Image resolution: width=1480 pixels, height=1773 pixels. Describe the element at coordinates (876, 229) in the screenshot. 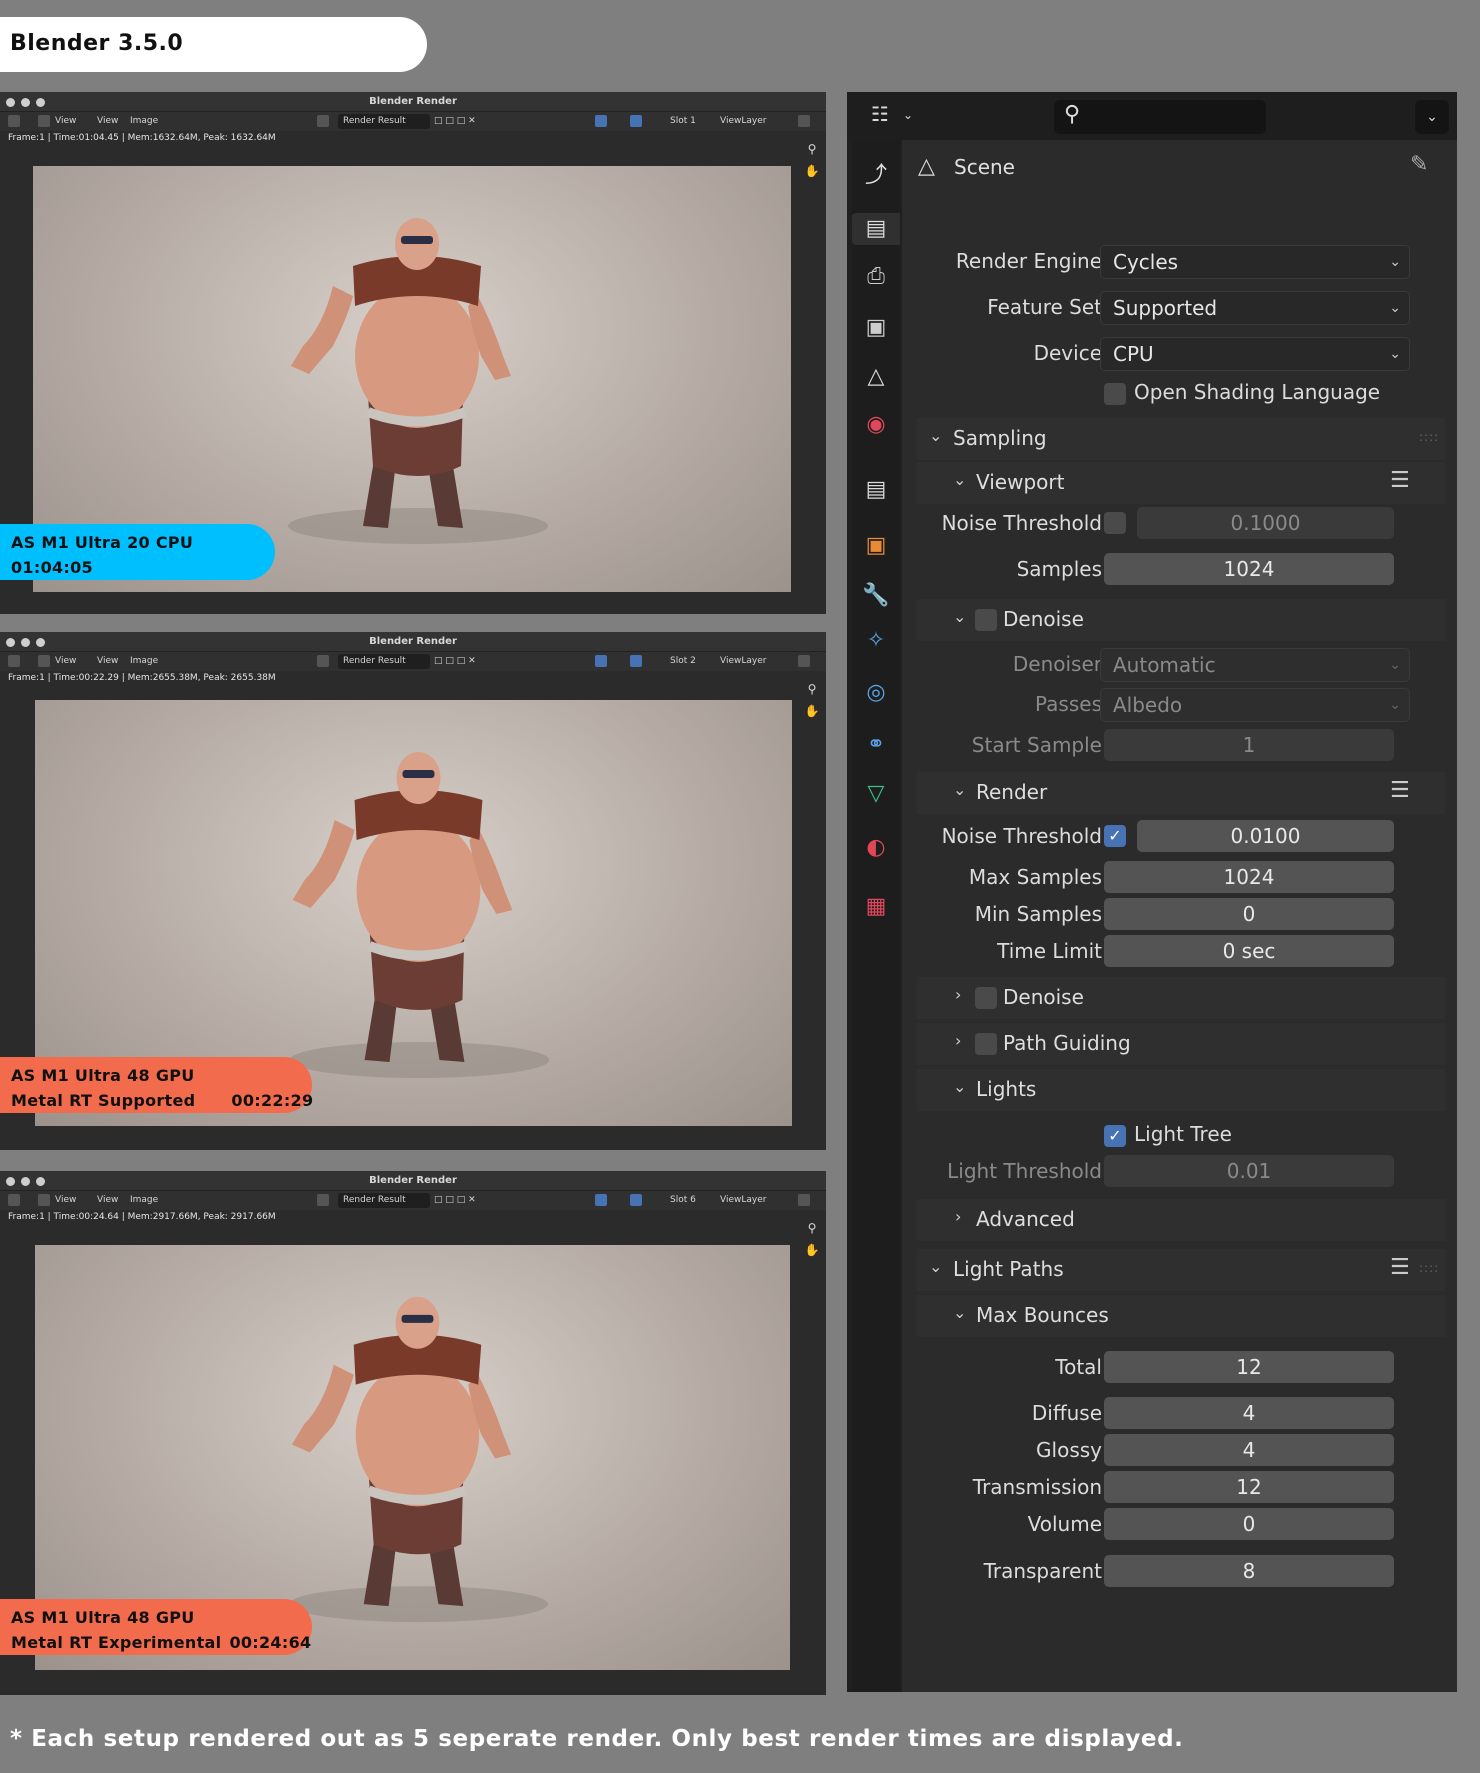

I see `render-icon: ▤` at that location.